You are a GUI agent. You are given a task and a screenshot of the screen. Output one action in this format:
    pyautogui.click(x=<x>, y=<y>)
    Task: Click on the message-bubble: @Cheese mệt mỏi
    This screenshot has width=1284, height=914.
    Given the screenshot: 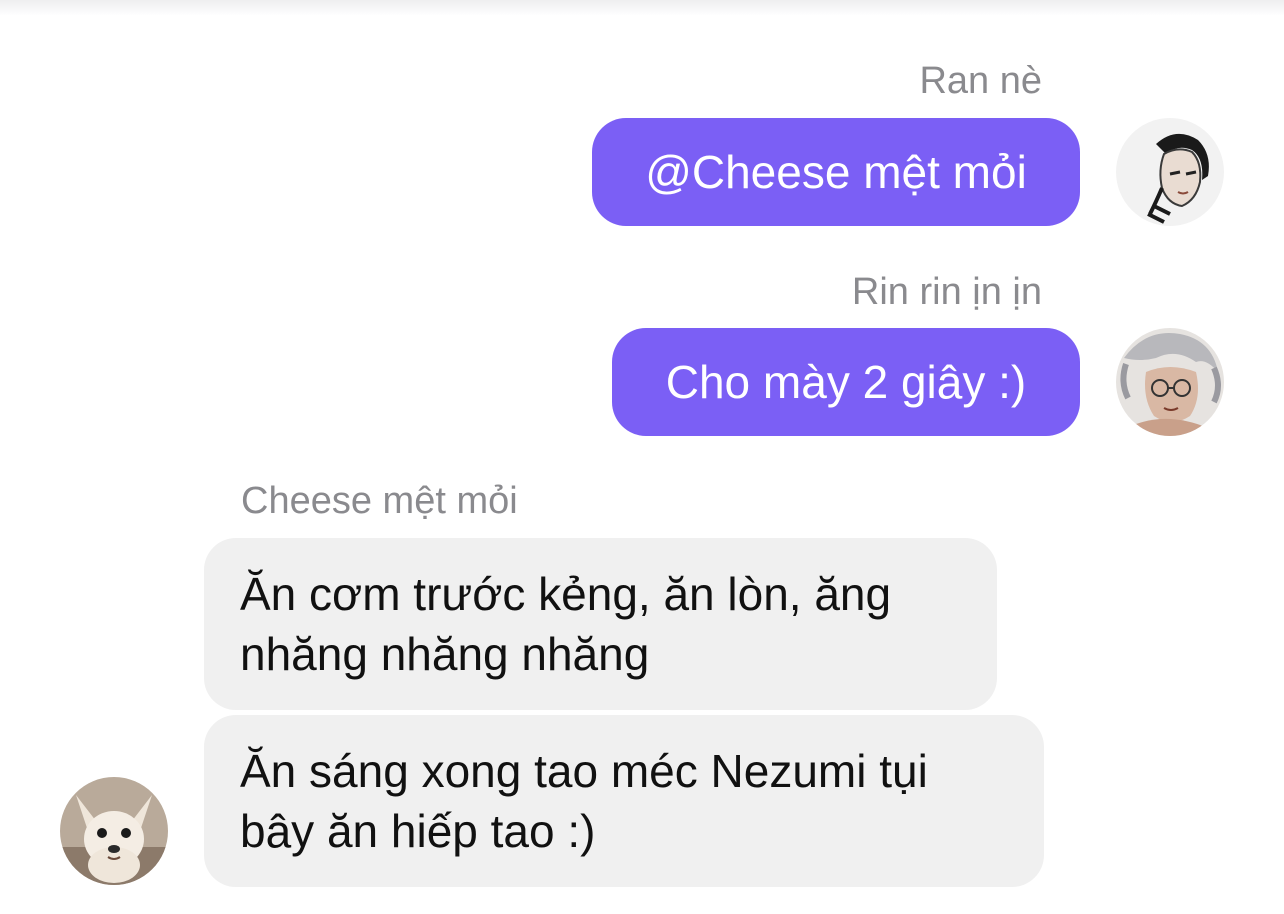 What is the action you would take?
    pyautogui.click(x=836, y=172)
    